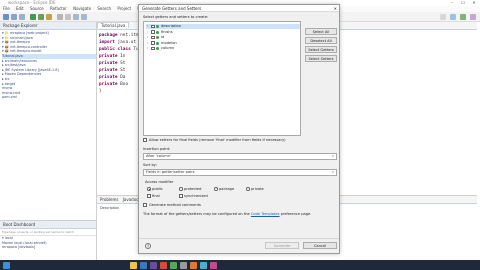  Describe the element at coordinates (321, 31) in the screenshot. I see `select-all-button: Select All` at that location.